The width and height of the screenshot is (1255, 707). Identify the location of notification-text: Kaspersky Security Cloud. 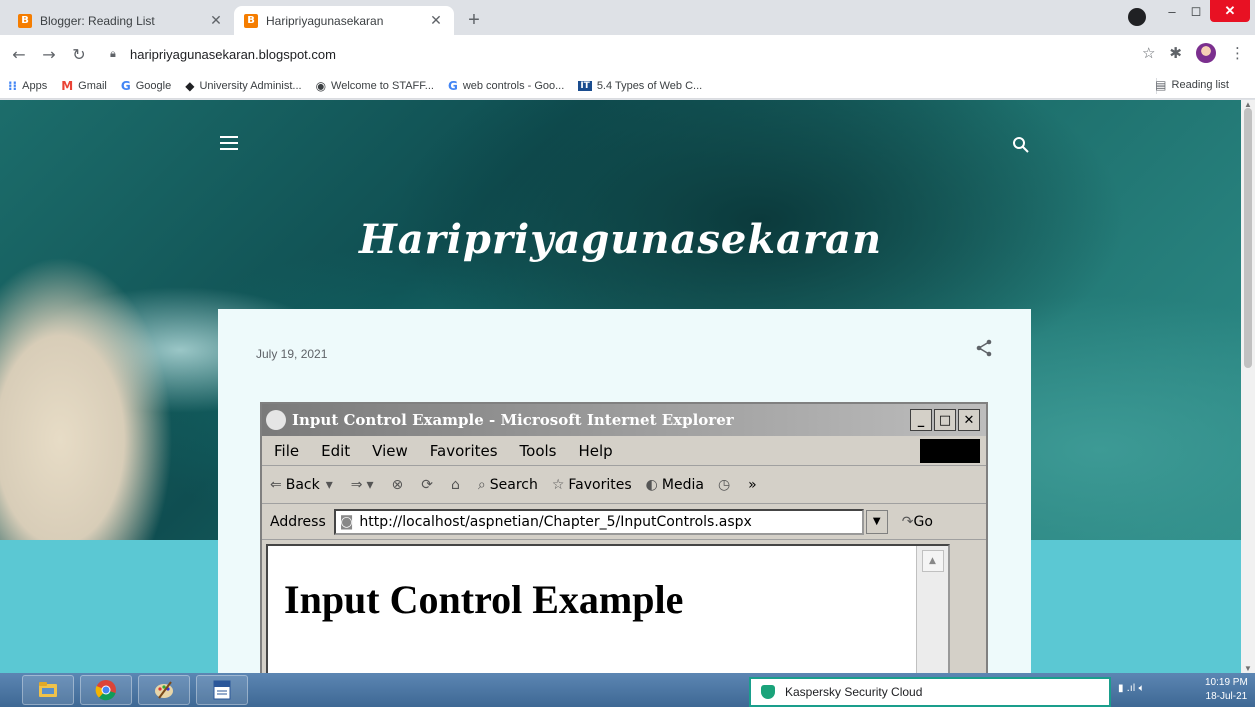
(854, 692).